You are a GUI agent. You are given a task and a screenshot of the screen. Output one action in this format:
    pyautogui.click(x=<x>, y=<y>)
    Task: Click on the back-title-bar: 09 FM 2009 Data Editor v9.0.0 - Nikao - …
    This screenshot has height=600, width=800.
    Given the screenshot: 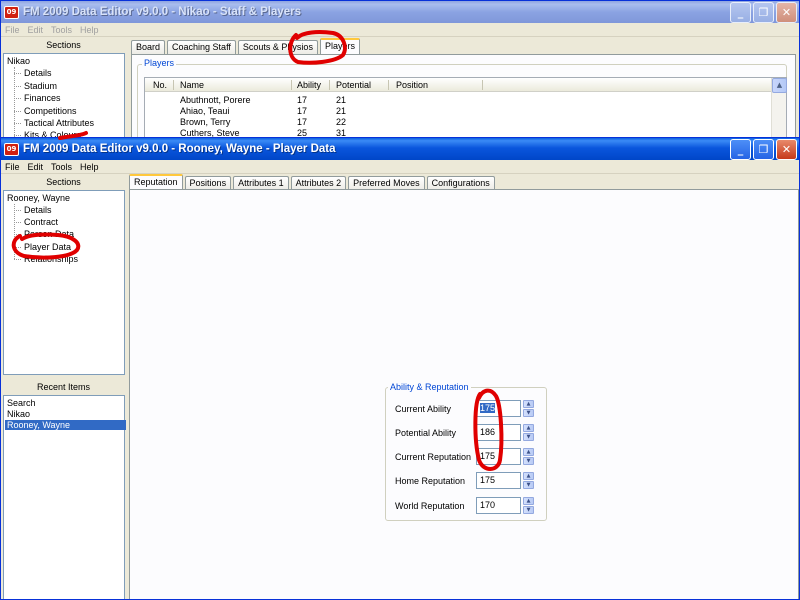 What is the action you would take?
    pyautogui.click(x=400, y=12)
    